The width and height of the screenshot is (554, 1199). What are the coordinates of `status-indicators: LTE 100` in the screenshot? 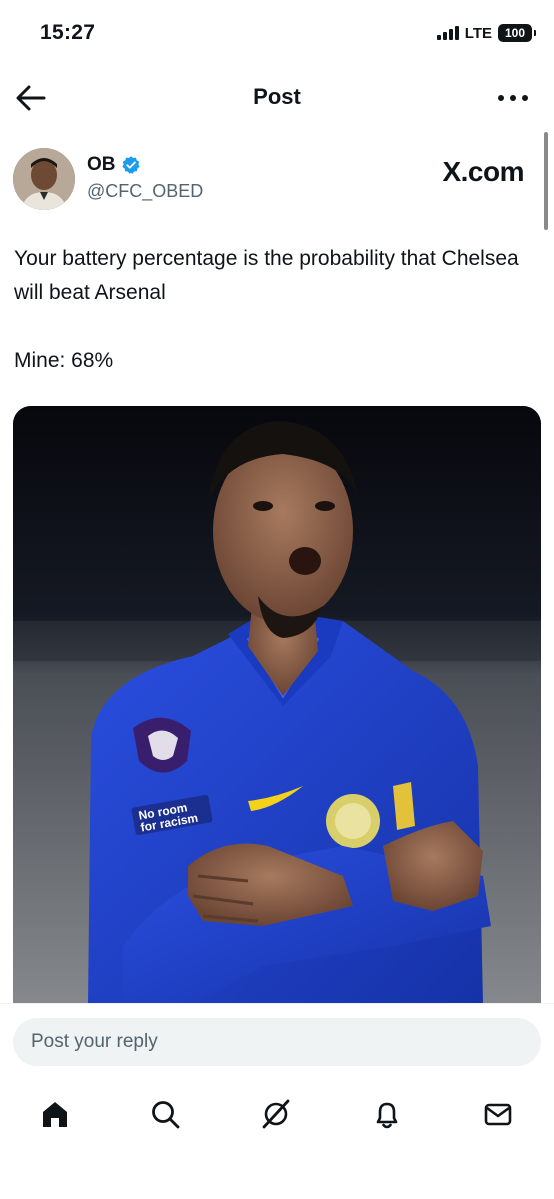 It's located at (486, 33).